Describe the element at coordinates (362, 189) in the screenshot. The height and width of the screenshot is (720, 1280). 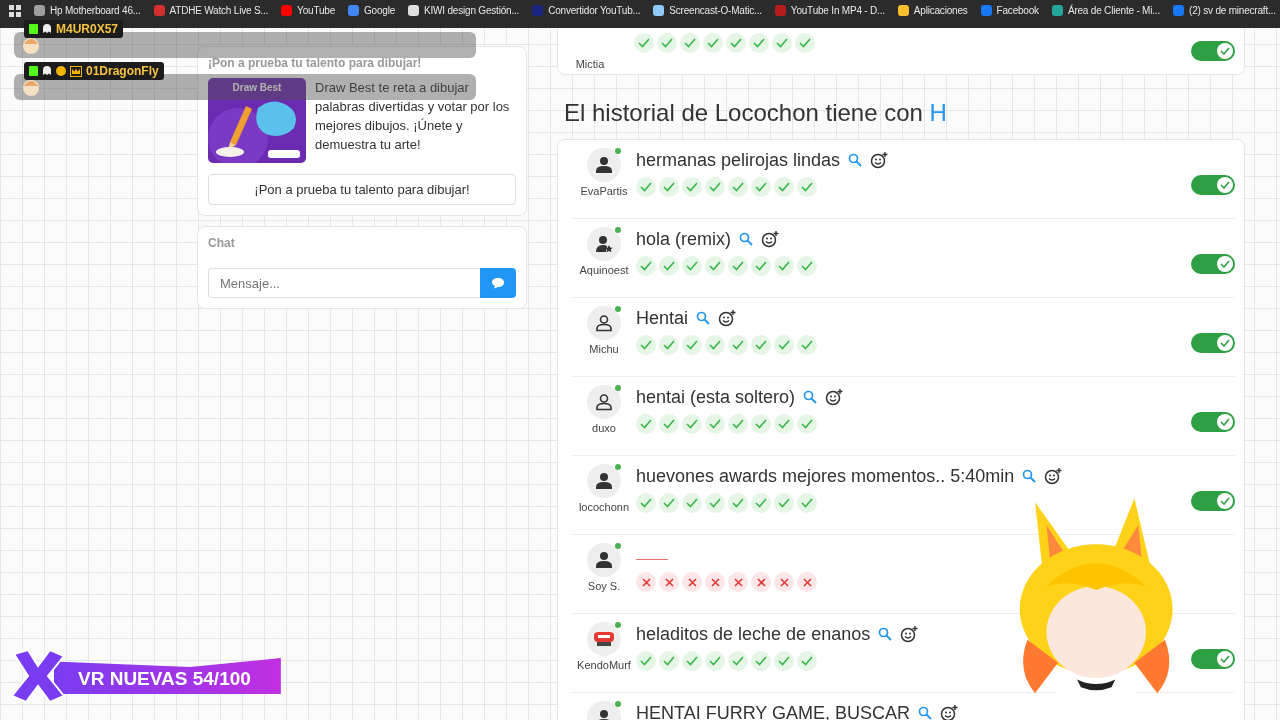
I see `promo-button: ¡Pon a prueba tu talento para dibujar!` at that location.